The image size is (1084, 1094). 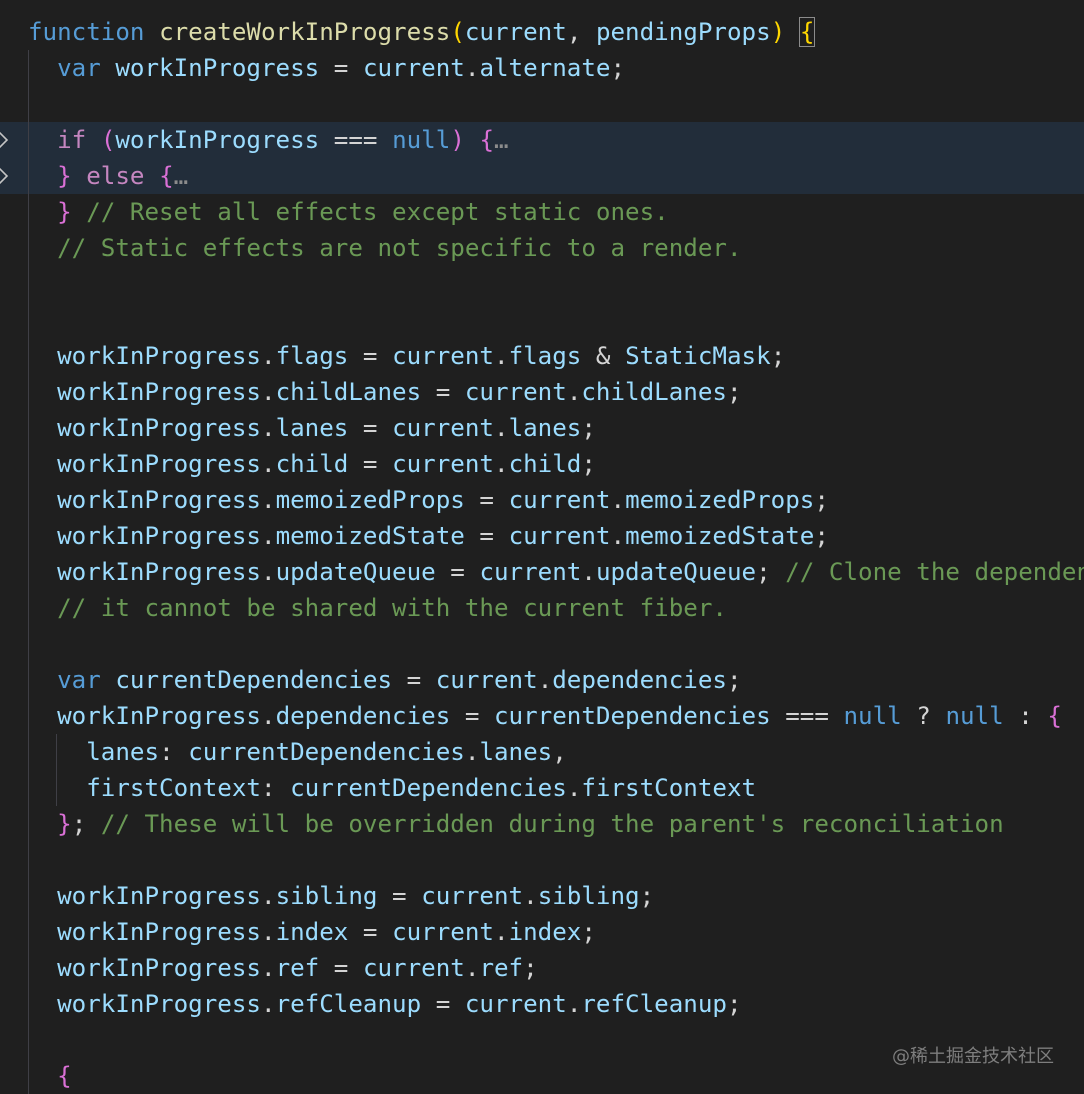 What do you see at coordinates (457, 32) in the screenshot?
I see `code-token: (` at bounding box center [457, 32].